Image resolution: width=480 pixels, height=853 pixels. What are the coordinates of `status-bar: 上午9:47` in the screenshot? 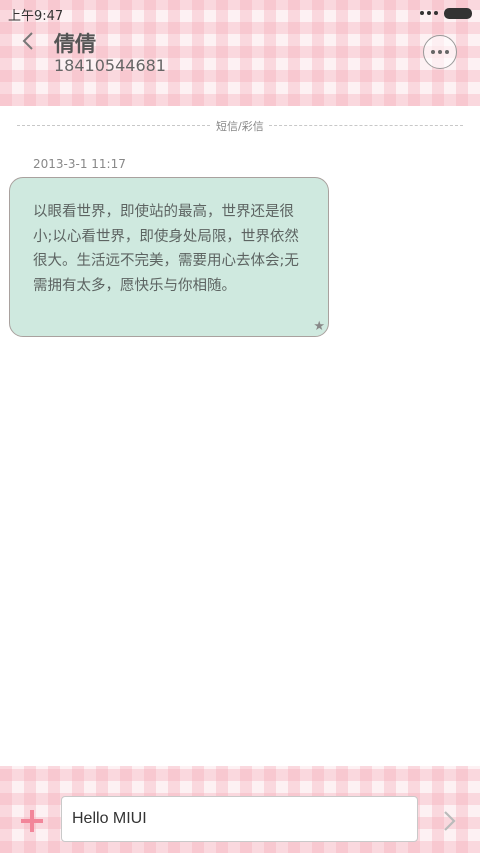 It's located at (240, 13).